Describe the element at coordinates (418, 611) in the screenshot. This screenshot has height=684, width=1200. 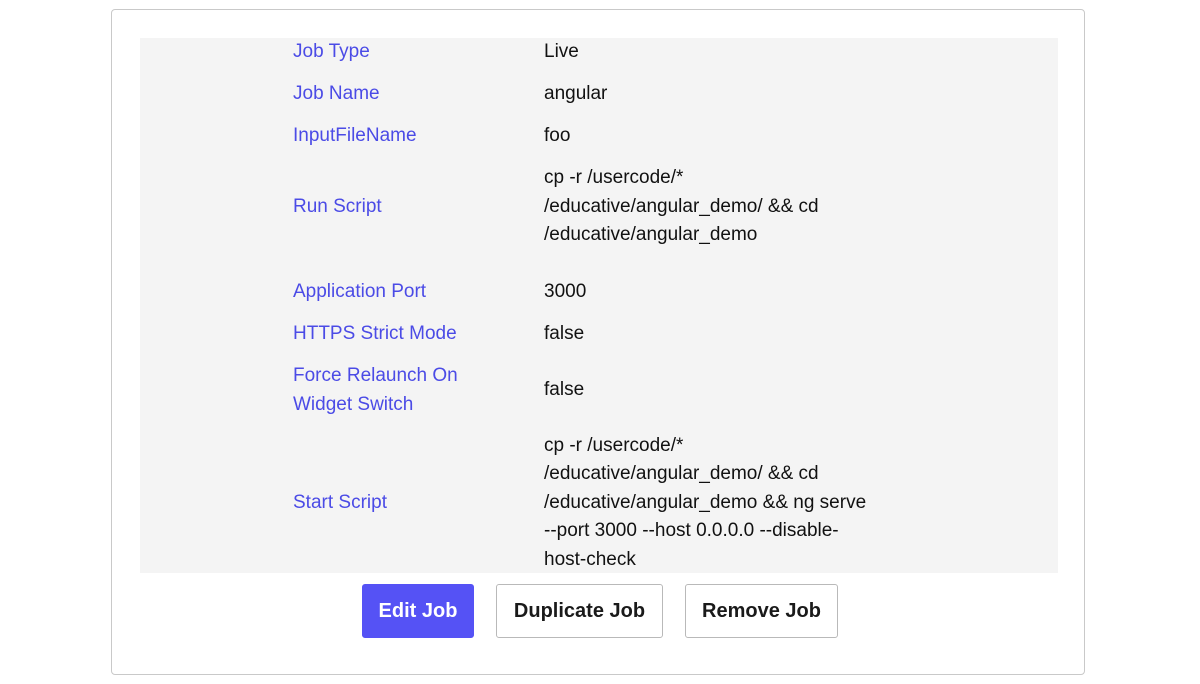
I see `edit-job-button: Edit Job` at that location.